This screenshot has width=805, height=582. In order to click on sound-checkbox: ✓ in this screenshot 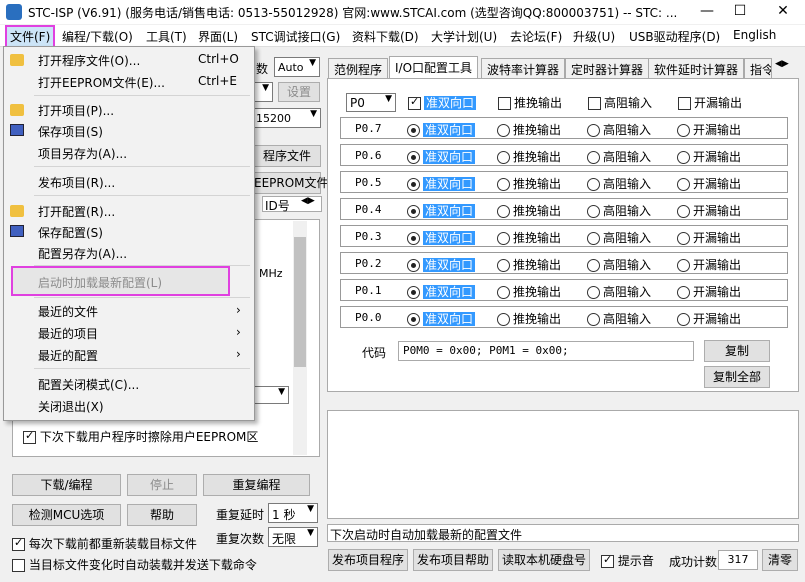, I will do `click(607, 560)`.